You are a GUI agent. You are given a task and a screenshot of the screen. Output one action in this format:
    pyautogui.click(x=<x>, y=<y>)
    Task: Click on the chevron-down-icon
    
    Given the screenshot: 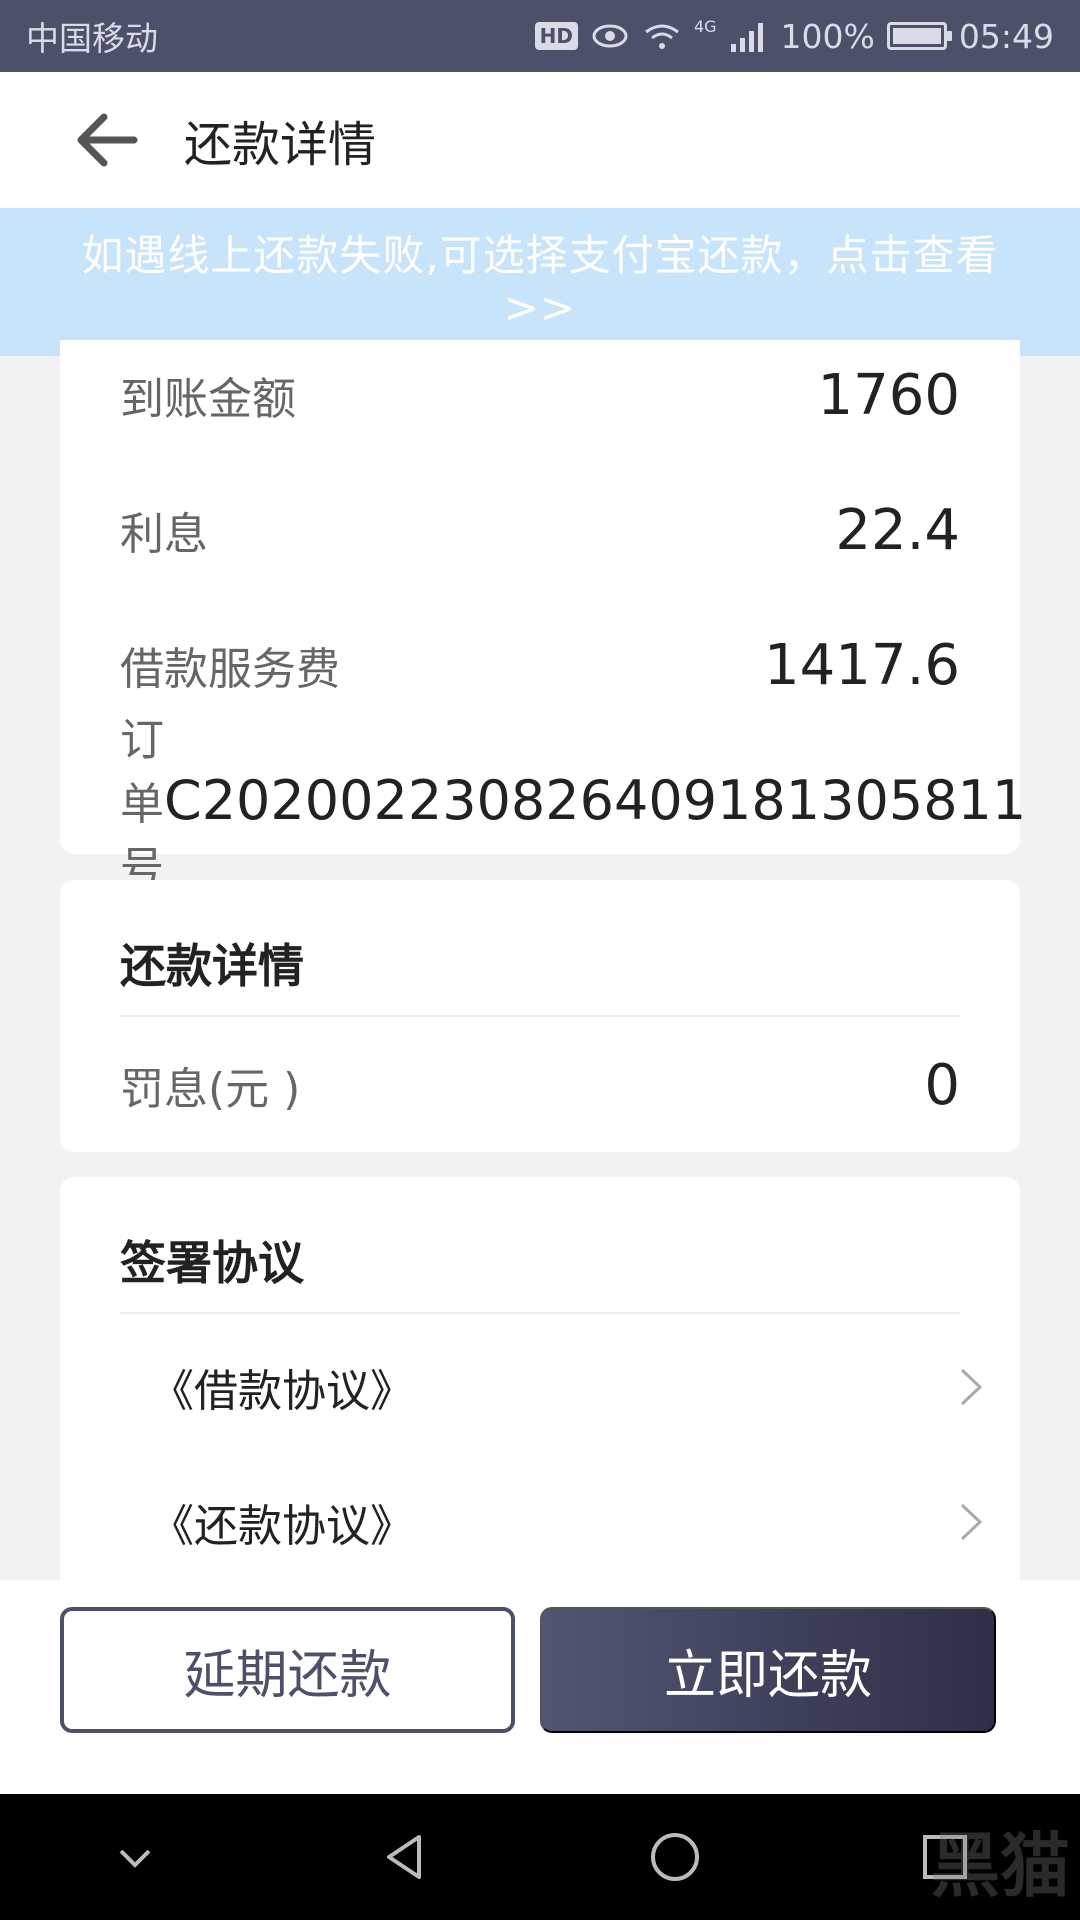 What is the action you would take?
    pyautogui.click(x=135, y=1857)
    